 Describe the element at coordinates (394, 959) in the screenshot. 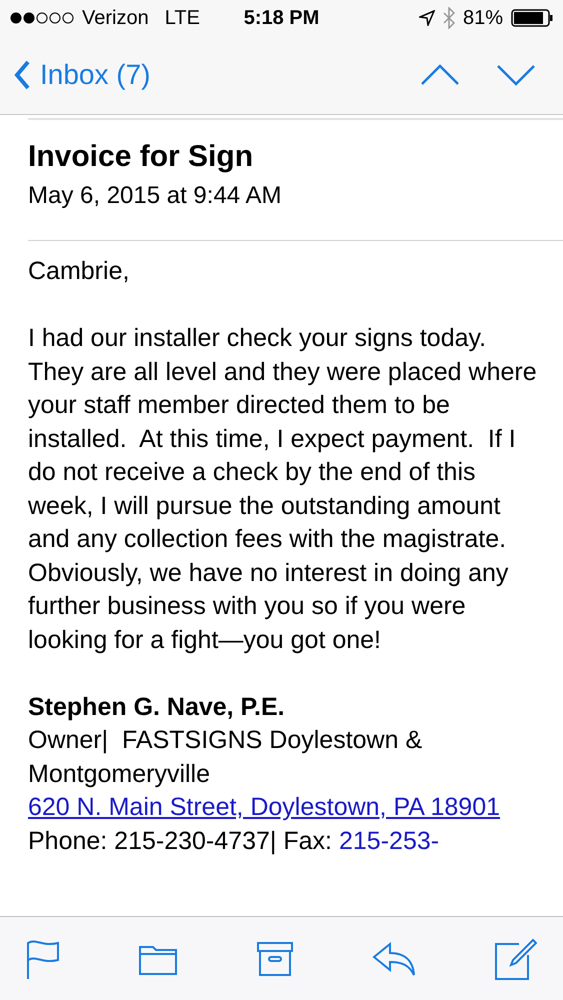

I see `reply-icon` at that location.